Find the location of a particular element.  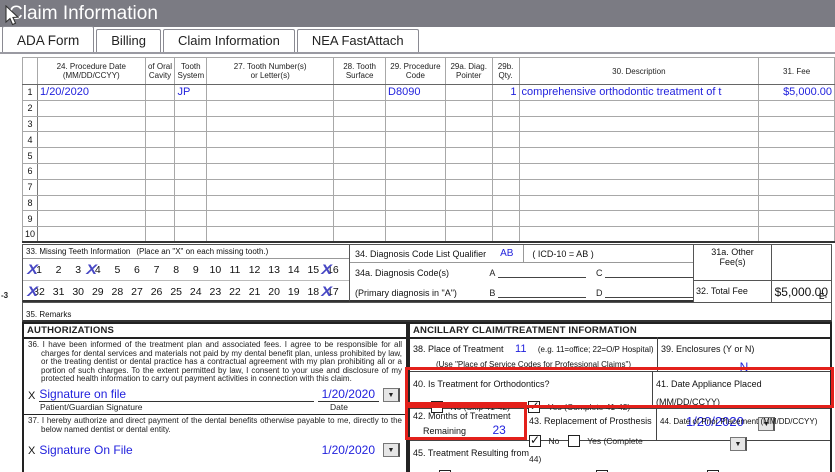

tooth-12: 12 is located at coordinates (255, 270).